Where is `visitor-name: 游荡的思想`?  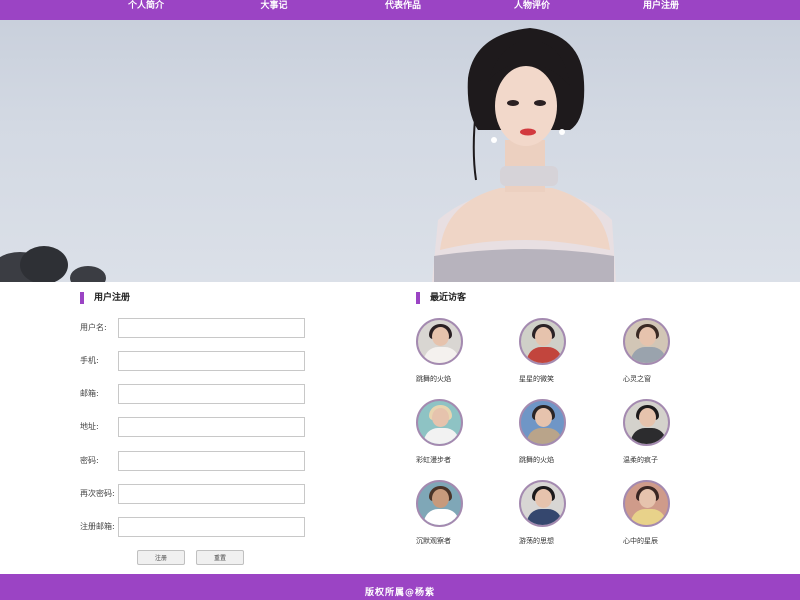 visitor-name: 游荡的思想 is located at coordinates (536, 541).